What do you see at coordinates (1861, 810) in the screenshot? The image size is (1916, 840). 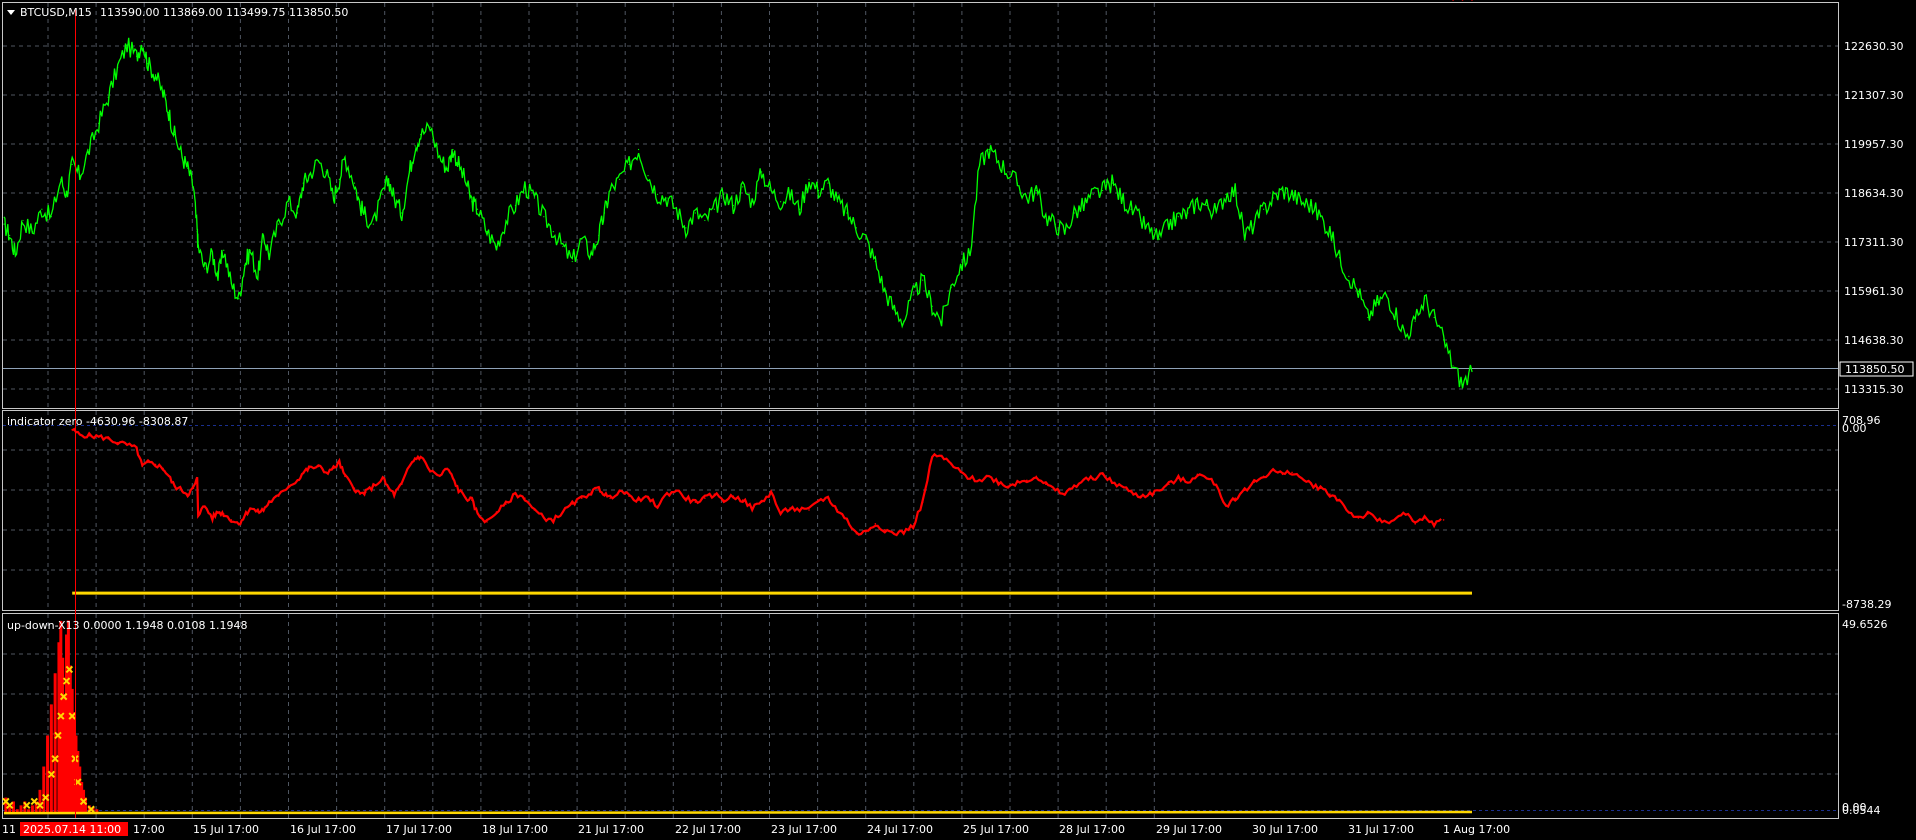 I see `updown-axis-bottom: 0.0544` at bounding box center [1861, 810].